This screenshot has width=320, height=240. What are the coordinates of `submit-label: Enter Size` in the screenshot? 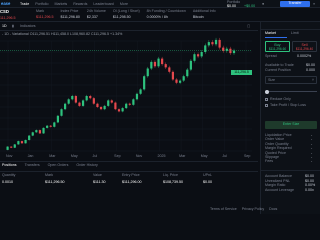 It's located at (291, 124).